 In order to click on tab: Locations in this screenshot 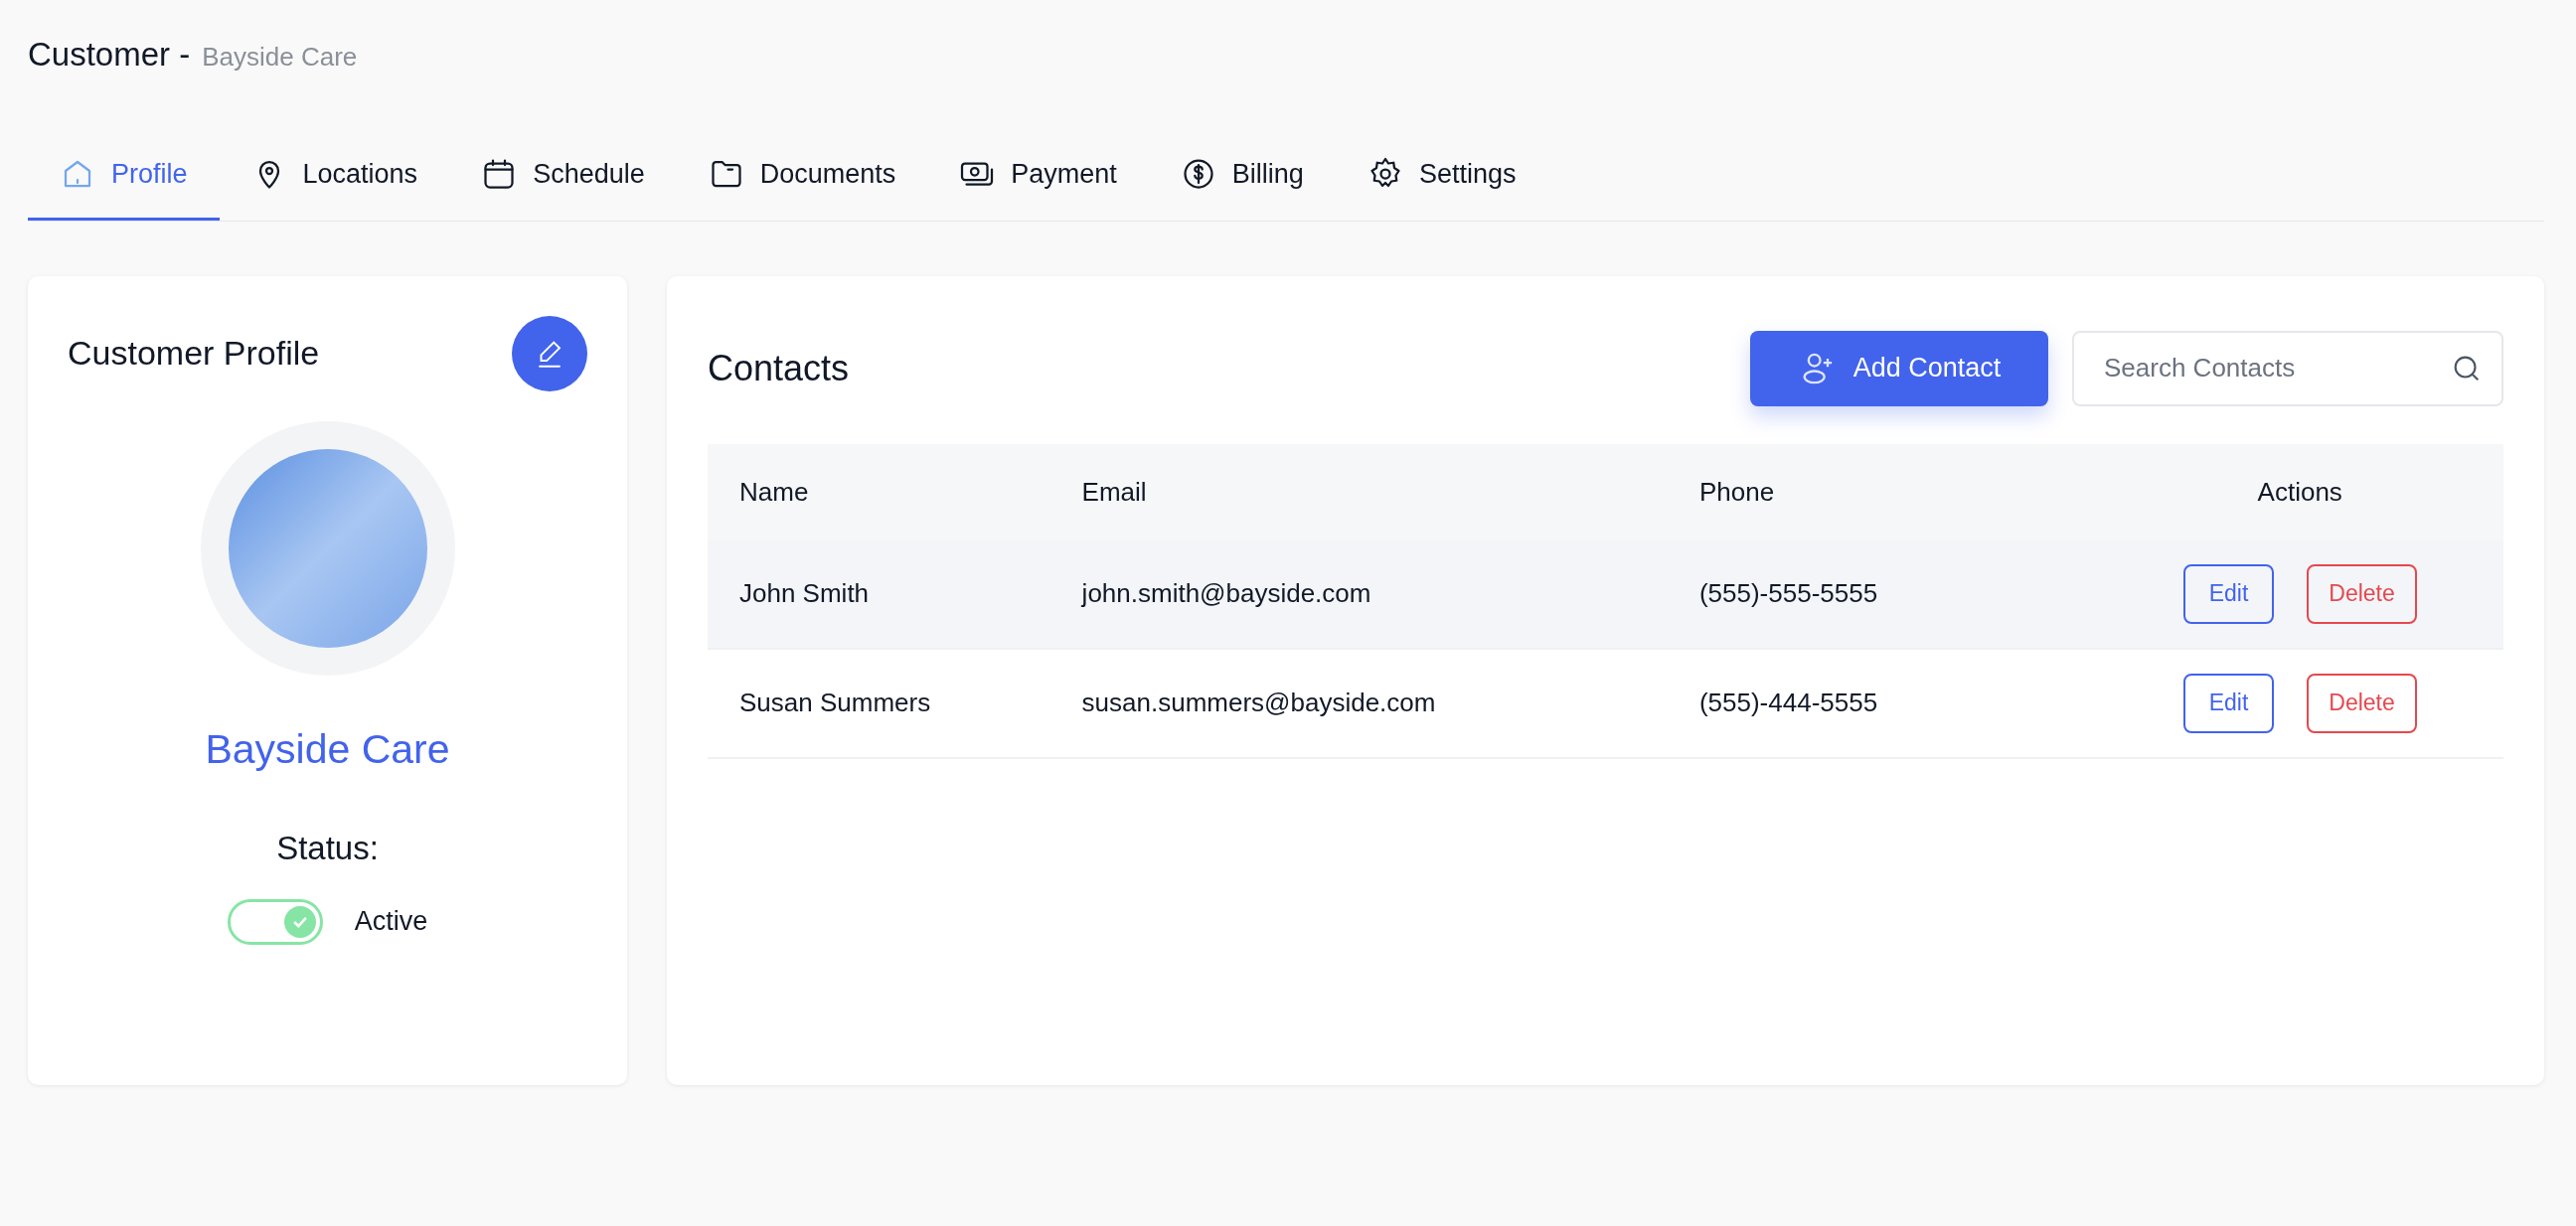, I will do `click(334, 175)`.